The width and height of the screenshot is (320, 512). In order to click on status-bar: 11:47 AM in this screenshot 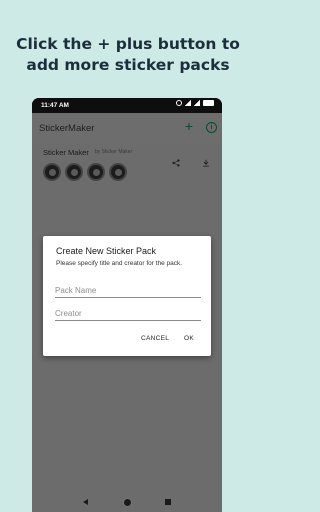, I will do `click(127, 105)`.